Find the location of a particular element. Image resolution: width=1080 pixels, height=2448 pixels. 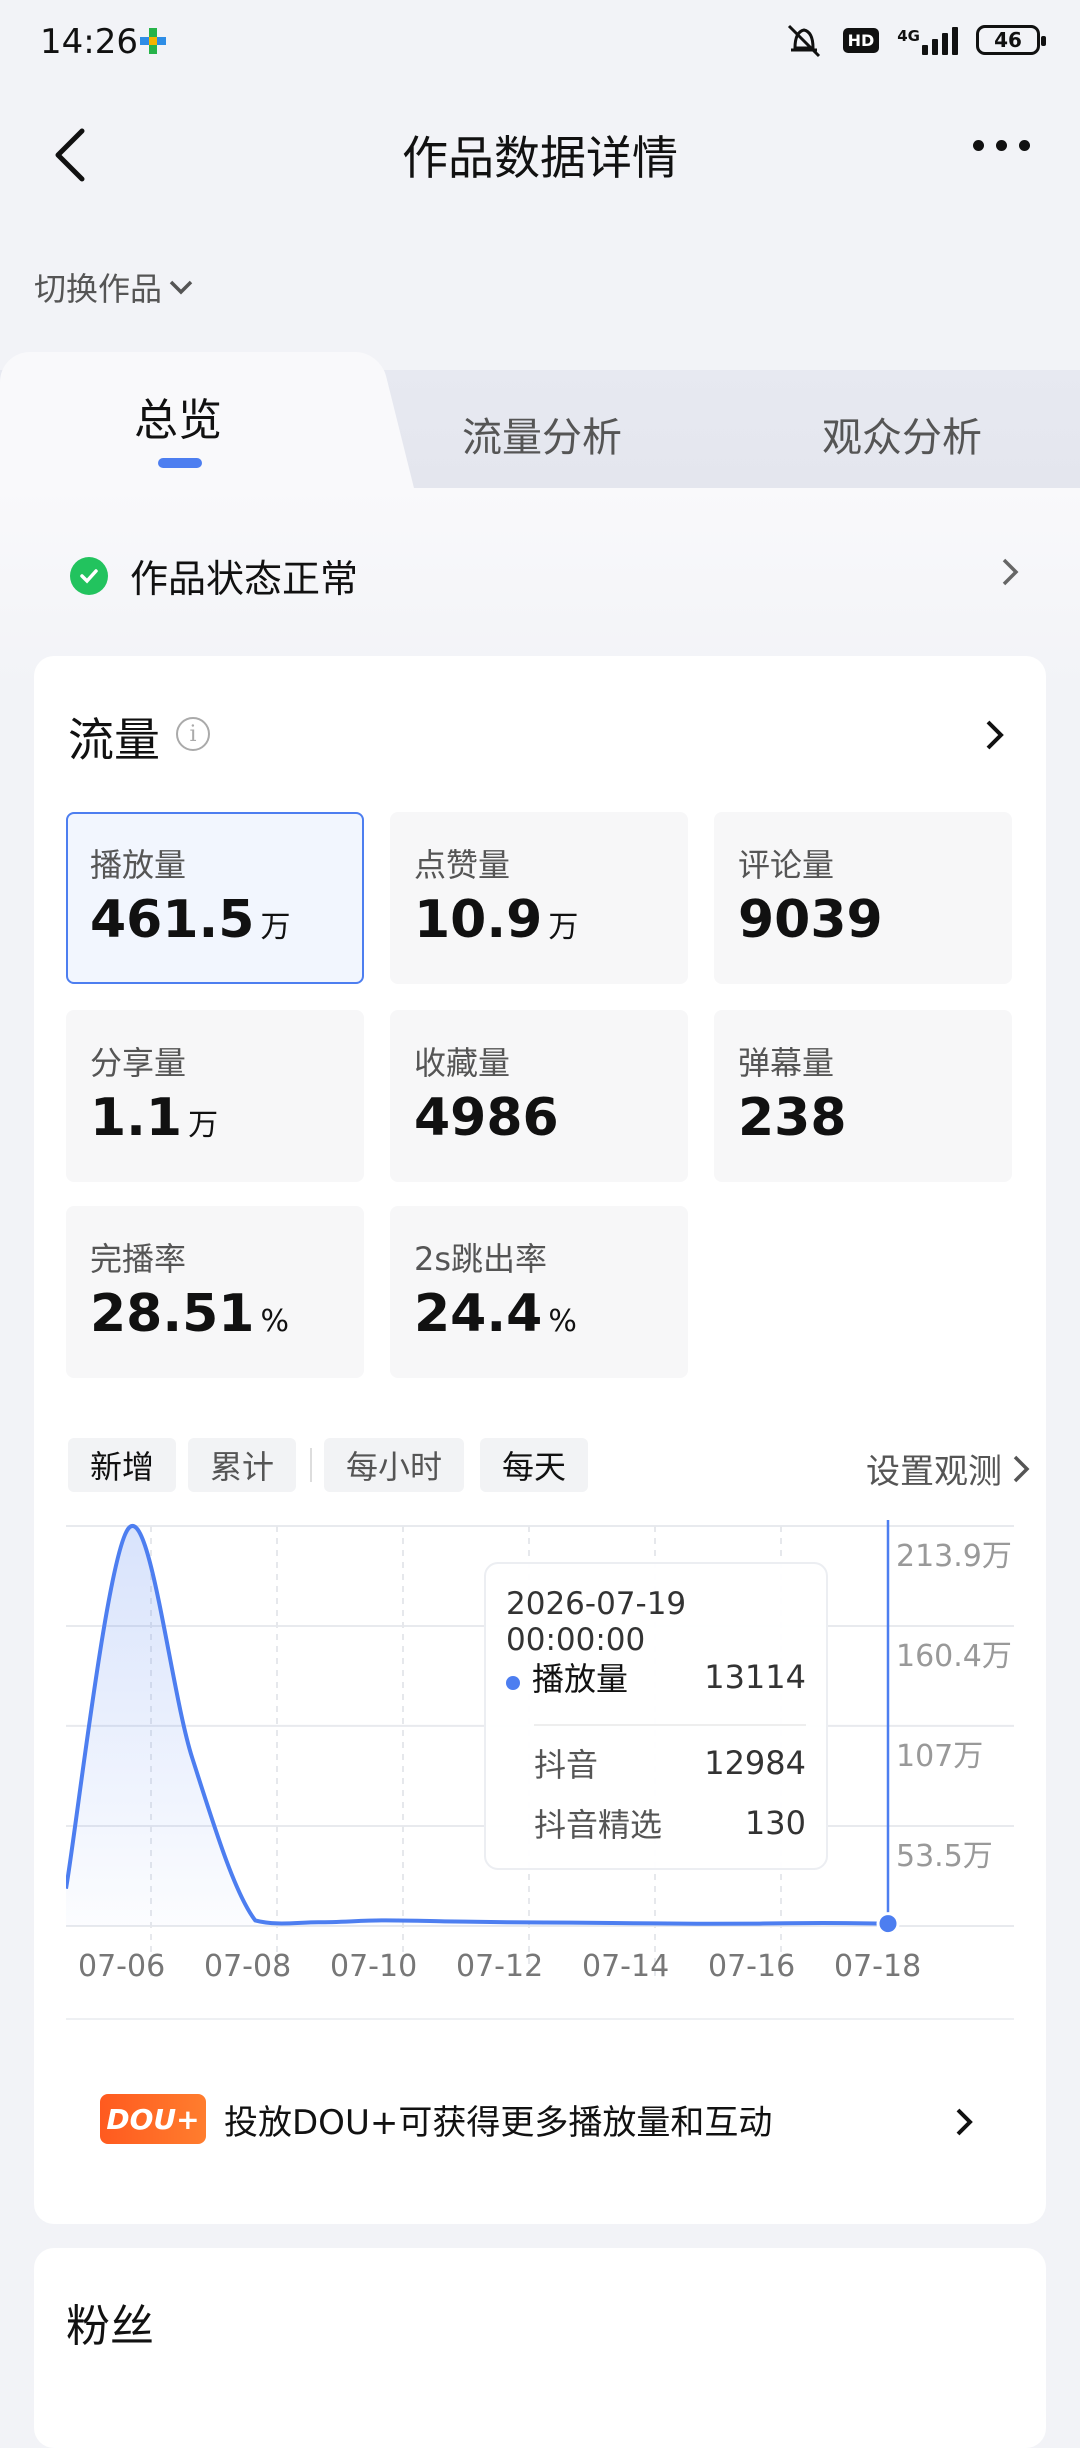

y-tick-label: 53.5万 is located at coordinates (944, 1856).